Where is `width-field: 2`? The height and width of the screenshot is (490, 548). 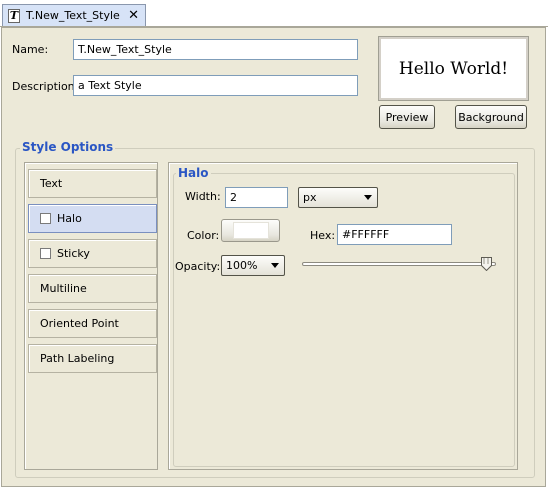 width-field: 2 is located at coordinates (256, 197).